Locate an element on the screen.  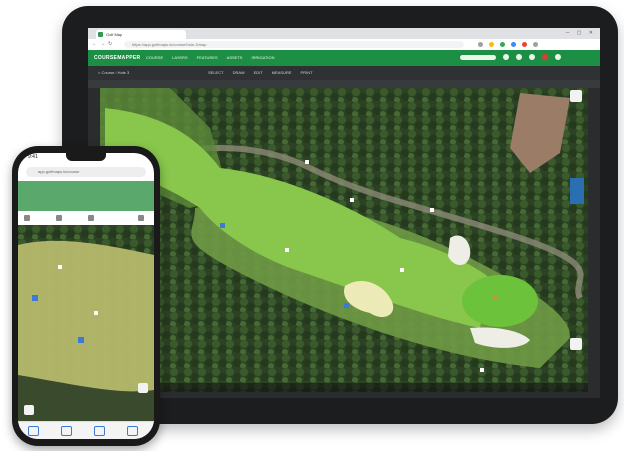
back-icon is located at coordinates (33, 431).